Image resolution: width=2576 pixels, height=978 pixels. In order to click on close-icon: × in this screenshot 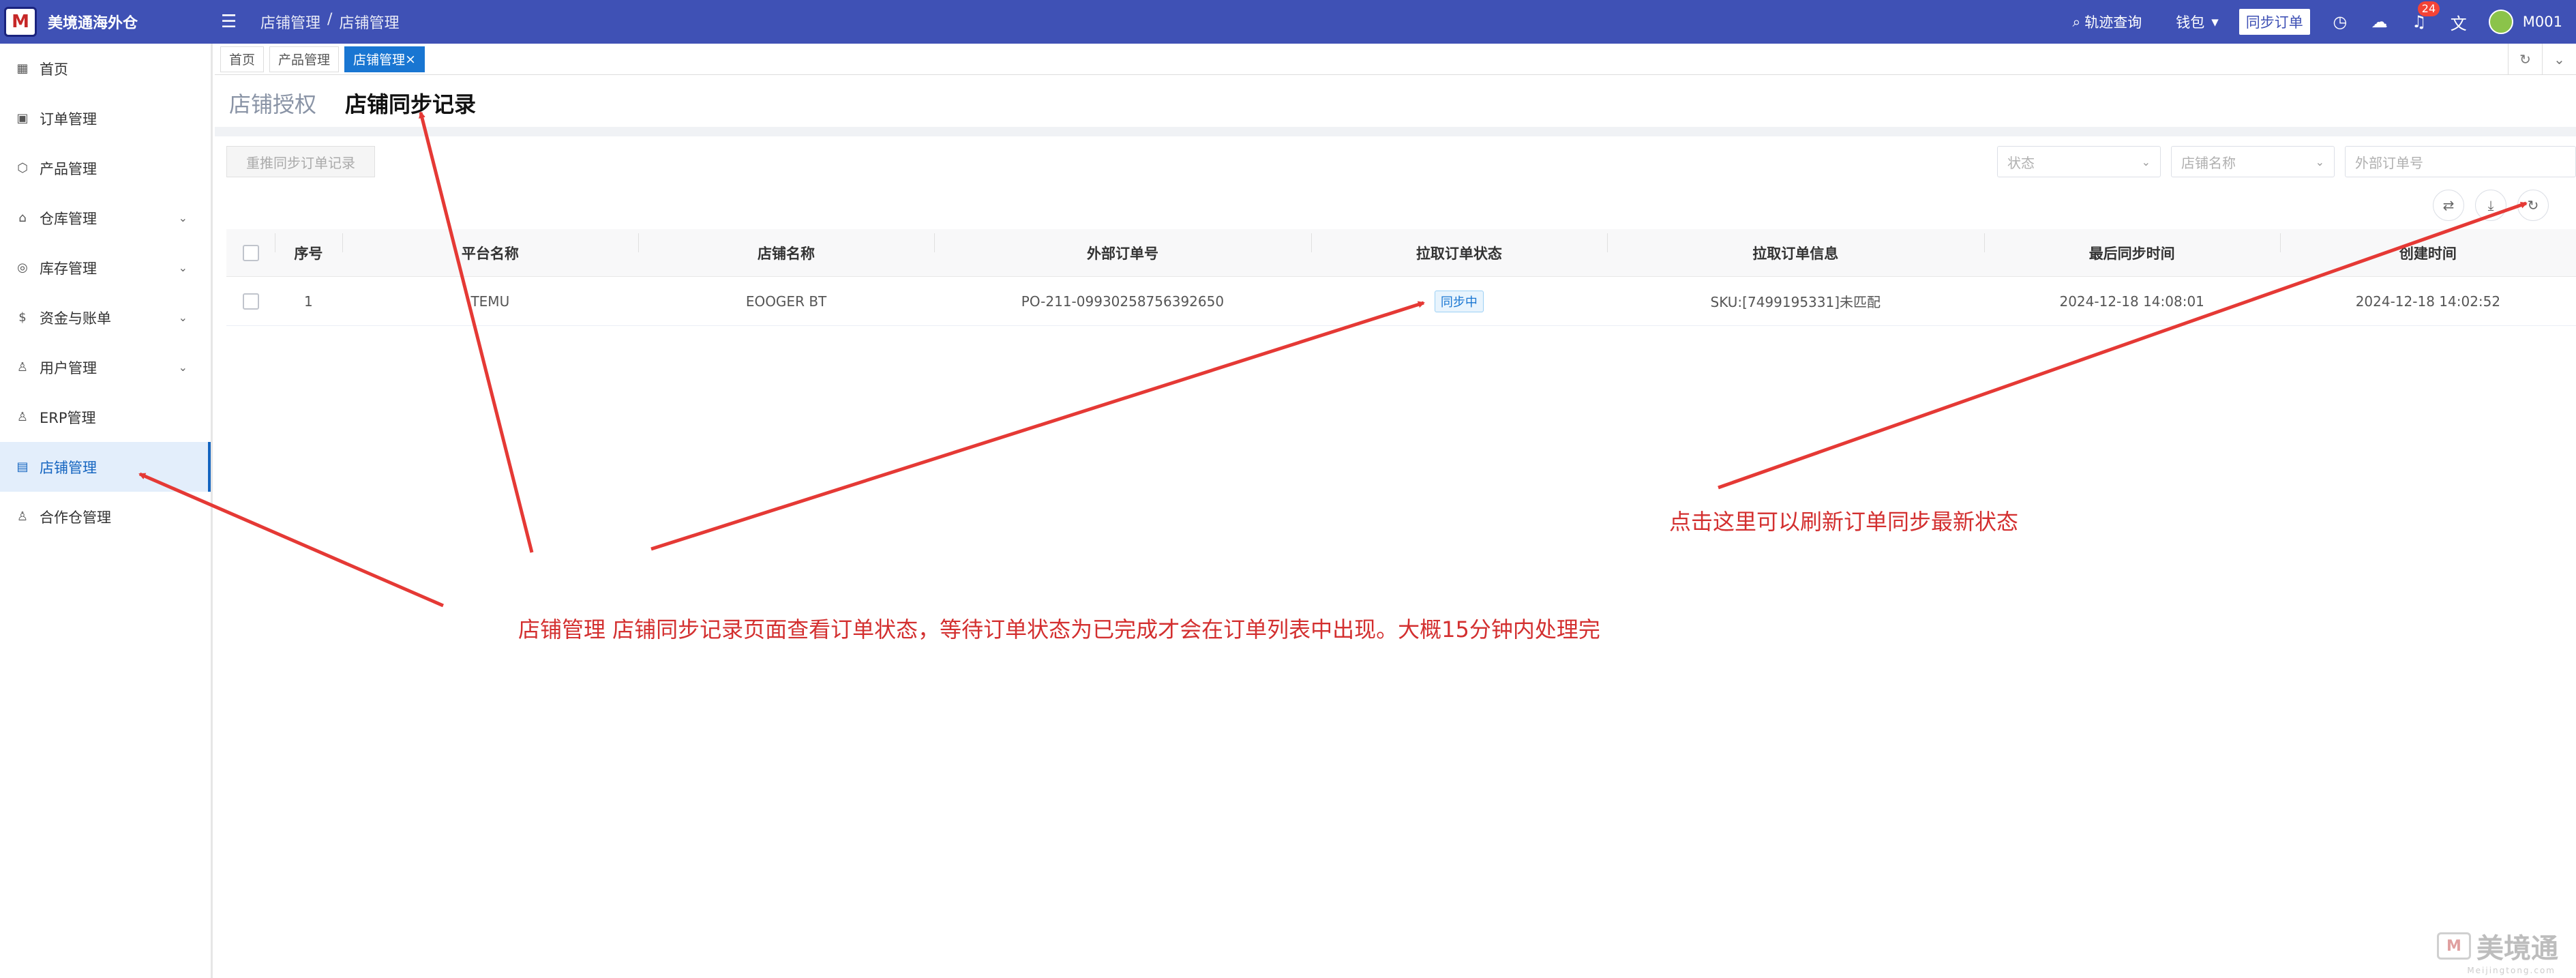, I will do `click(410, 59)`.